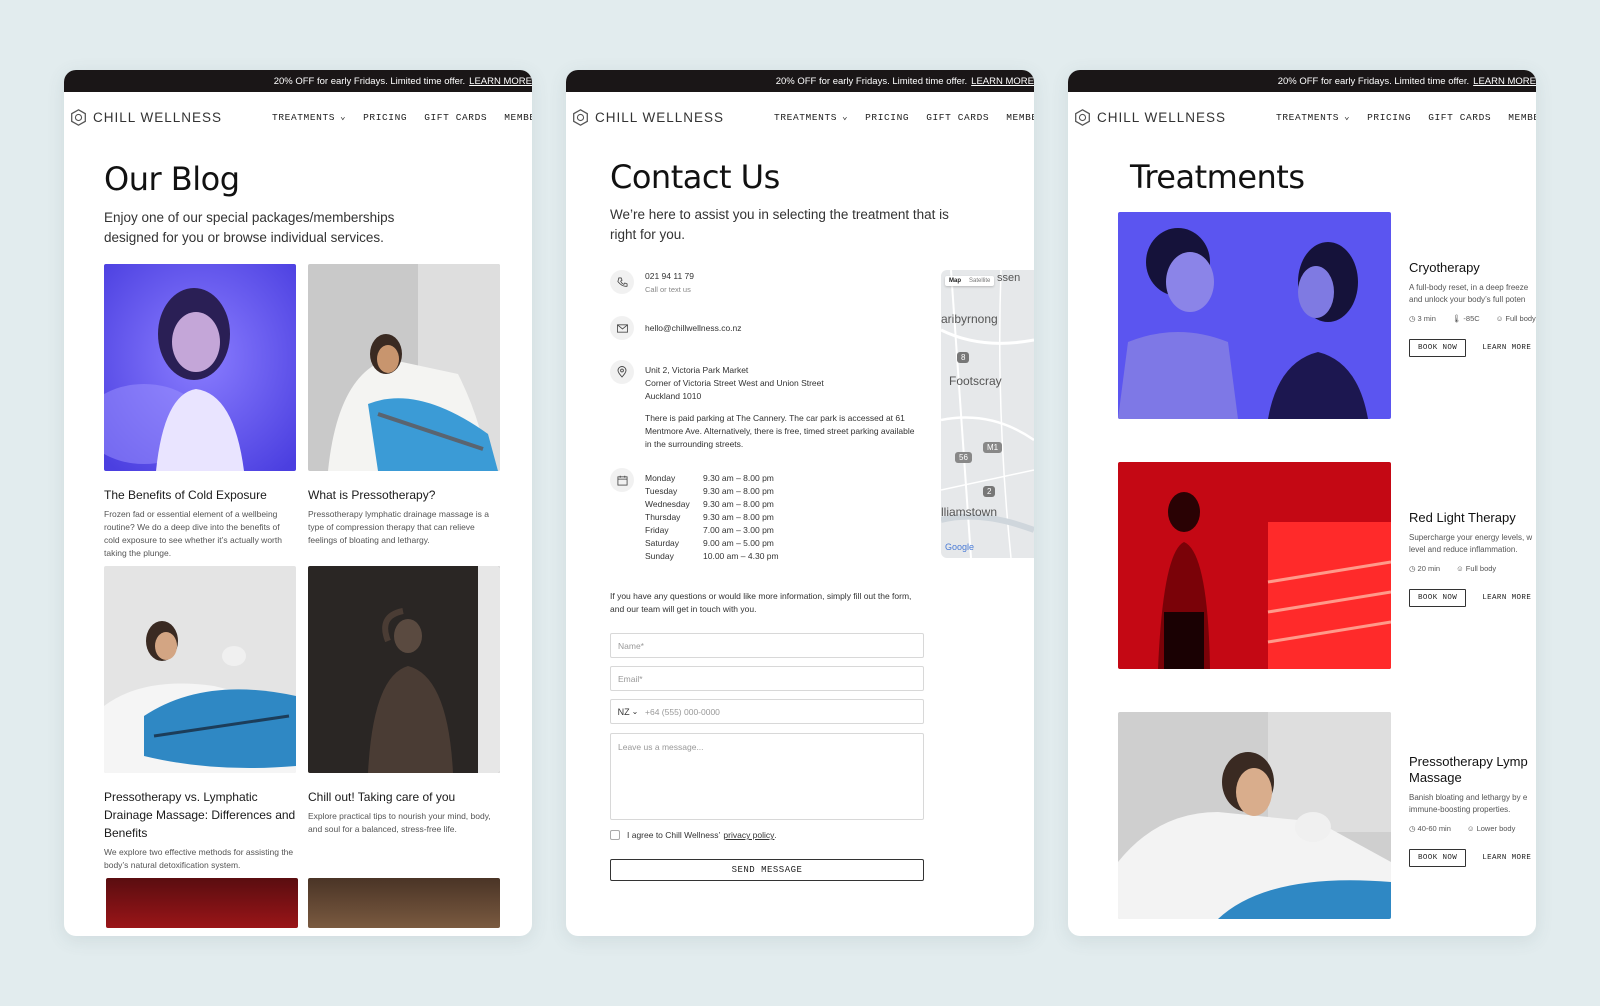  What do you see at coordinates (955, 281) in the screenshot?
I see `map-tab-map: Map` at bounding box center [955, 281].